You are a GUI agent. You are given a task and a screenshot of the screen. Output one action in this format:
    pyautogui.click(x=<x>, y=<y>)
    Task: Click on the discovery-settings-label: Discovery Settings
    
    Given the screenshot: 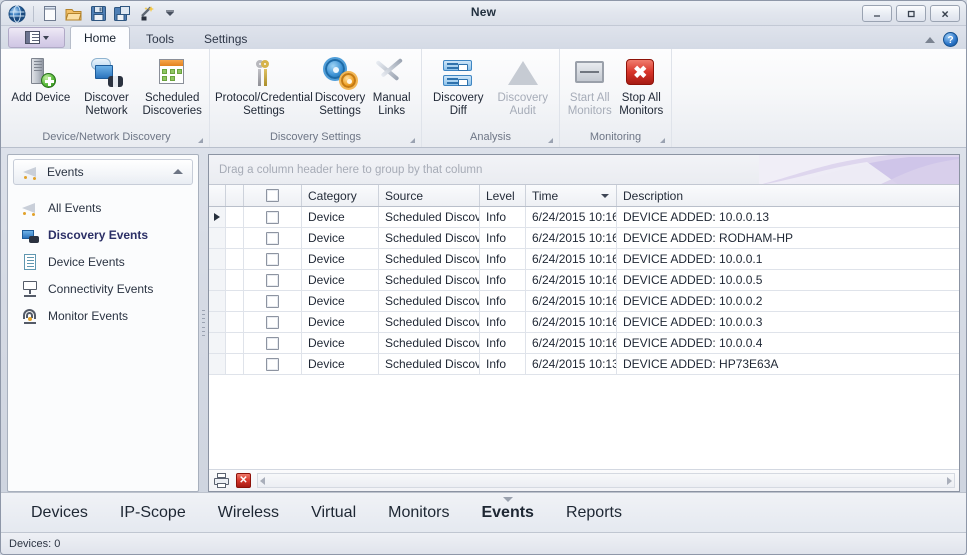 What is the action you would take?
    pyautogui.click(x=340, y=104)
    